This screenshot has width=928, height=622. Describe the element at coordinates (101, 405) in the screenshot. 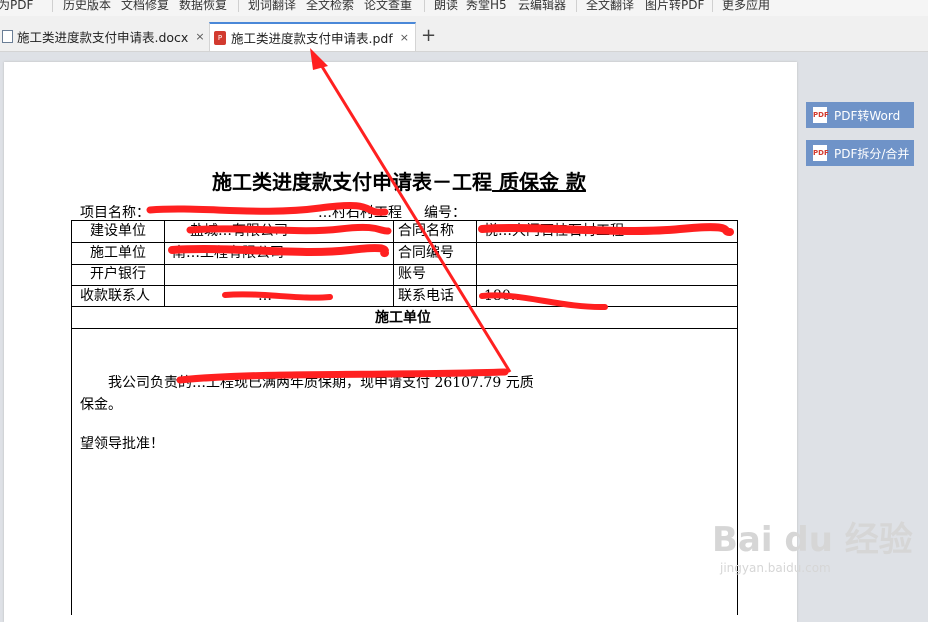

I see `body-paragraph-line2: 保金。` at that location.